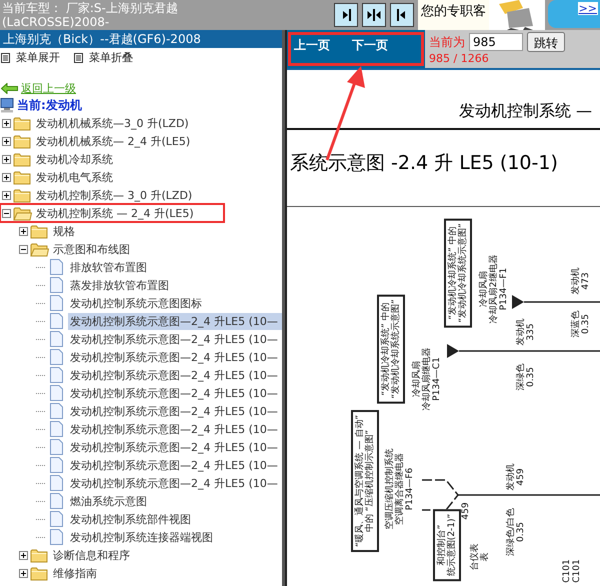 This screenshot has height=586, width=600. Describe the element at coordinates (496, 42) in the screenshot. I see `page-input: 985` at that location.